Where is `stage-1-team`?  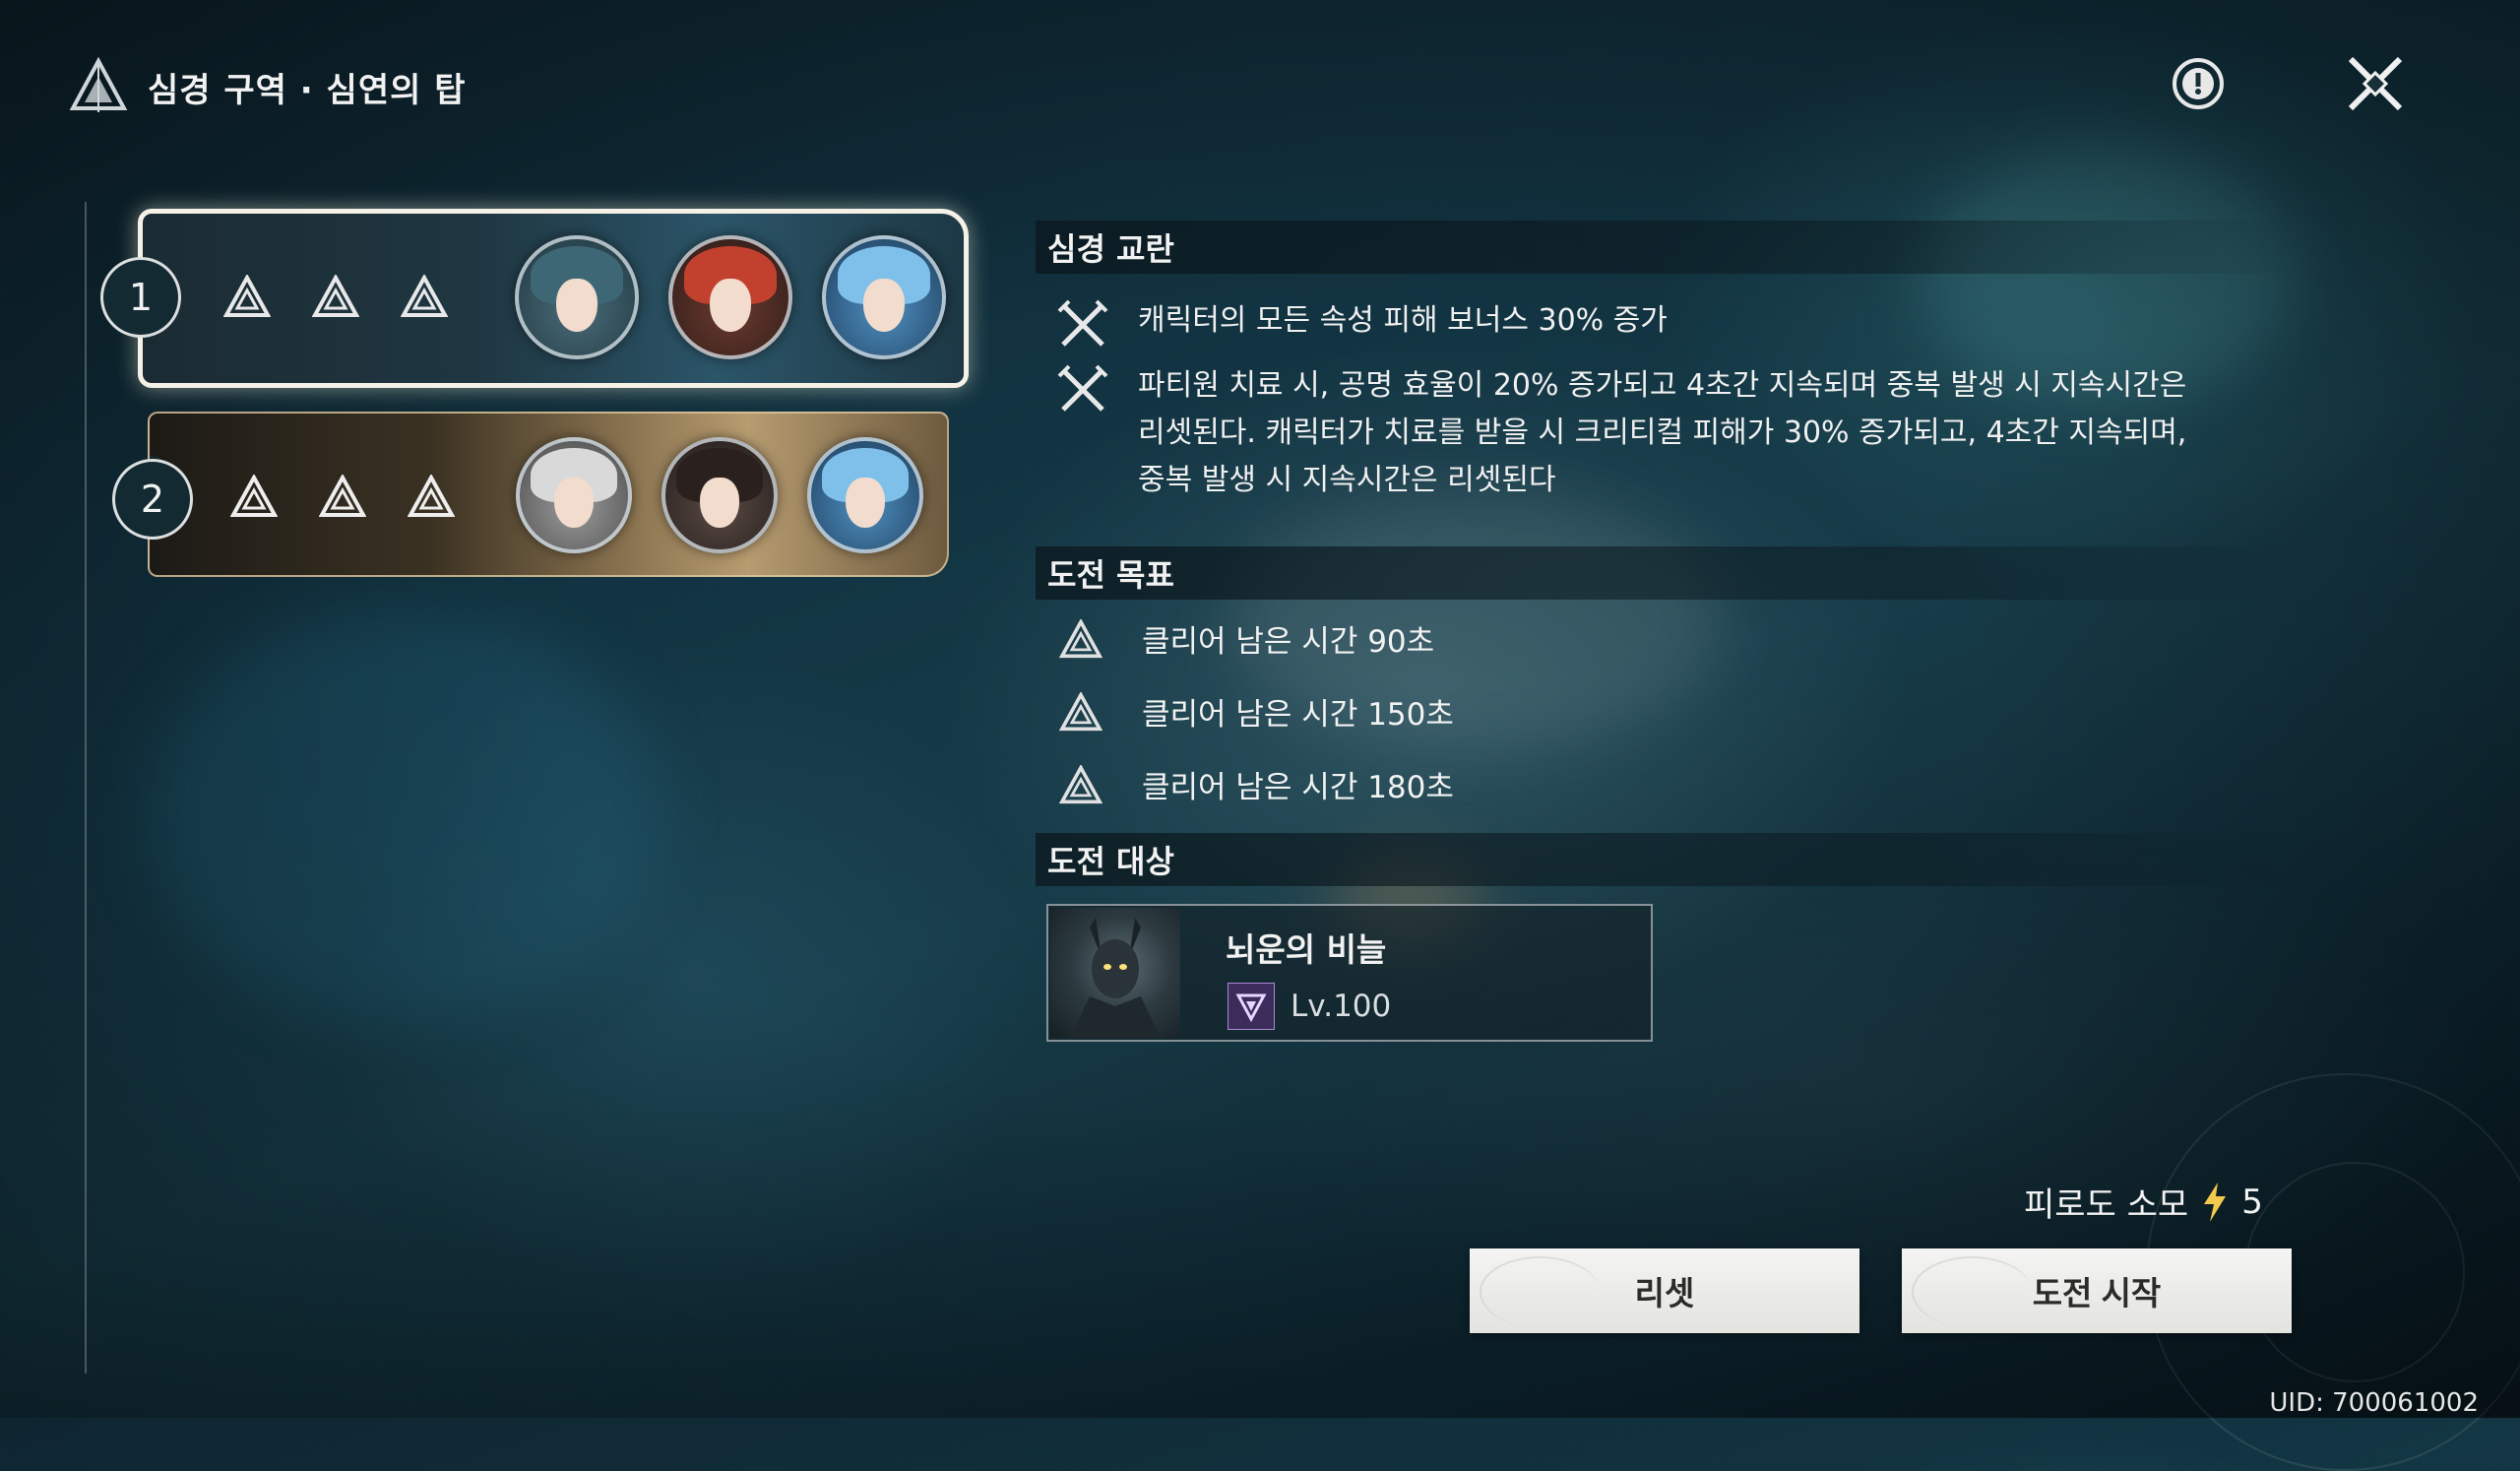
stage-1-team is located at coordinates (730, 297).